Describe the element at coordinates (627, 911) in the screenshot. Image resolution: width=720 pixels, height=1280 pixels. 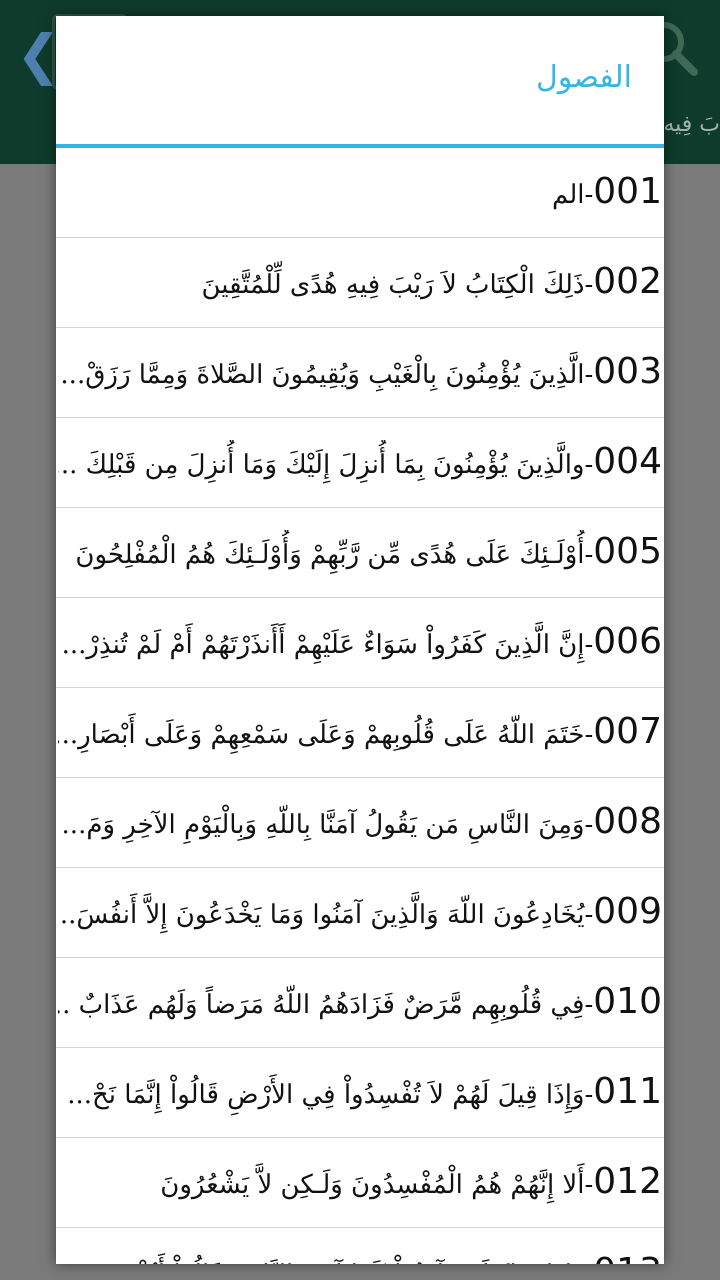
I see `chapter-number: 009` at that location.